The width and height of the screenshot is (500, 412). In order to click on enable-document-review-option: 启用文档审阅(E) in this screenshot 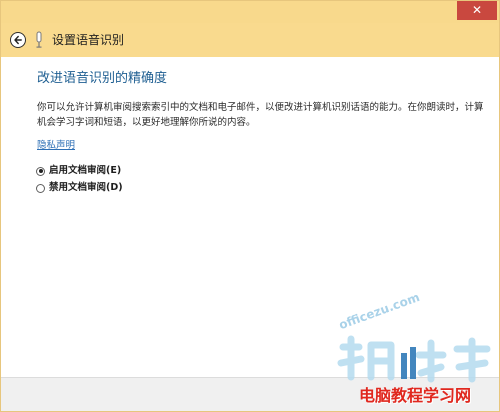, I will do `click(78, 171)`.